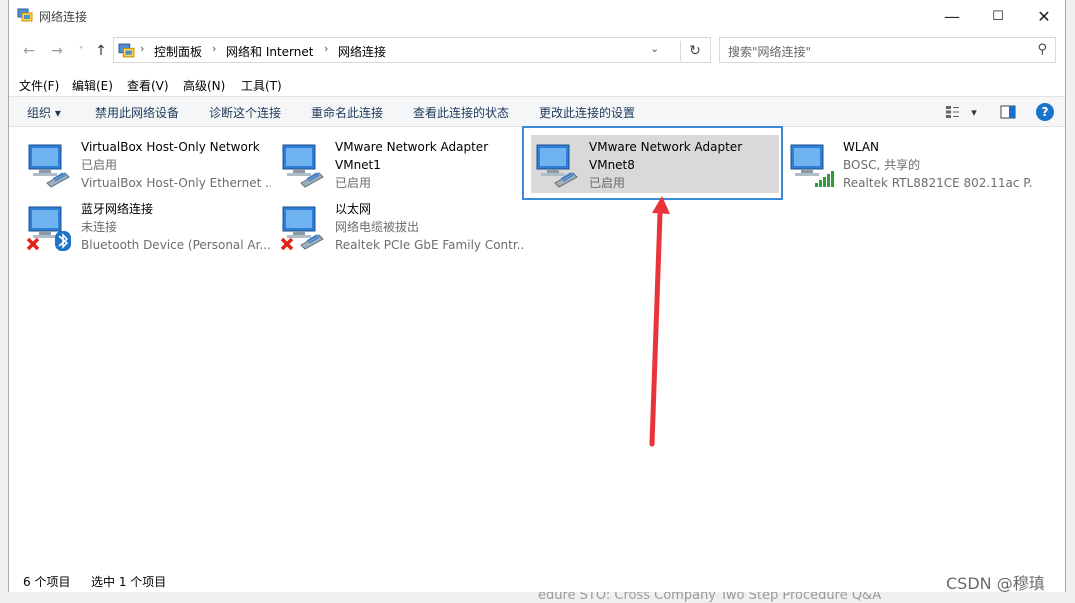 Image resolution: width=1075 pixels, height=603 pixels. Describe the element at coordinates (117, 209) in the screenshot. I see `connection-name: 蓝牙网络连接` at that location.